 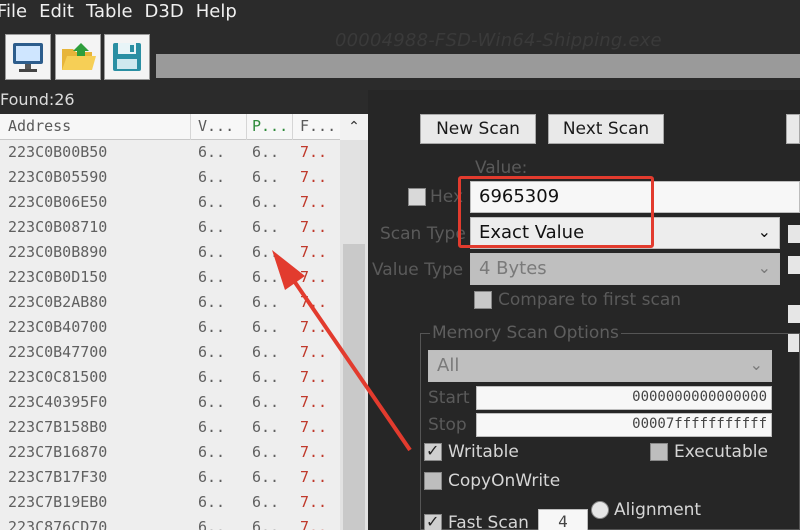 What do you see at coordinates (170, 327) in the screenshot?
I see `table-row: 223C0B40700 6.. 6.. 7..` at bounding box center [170, 327].